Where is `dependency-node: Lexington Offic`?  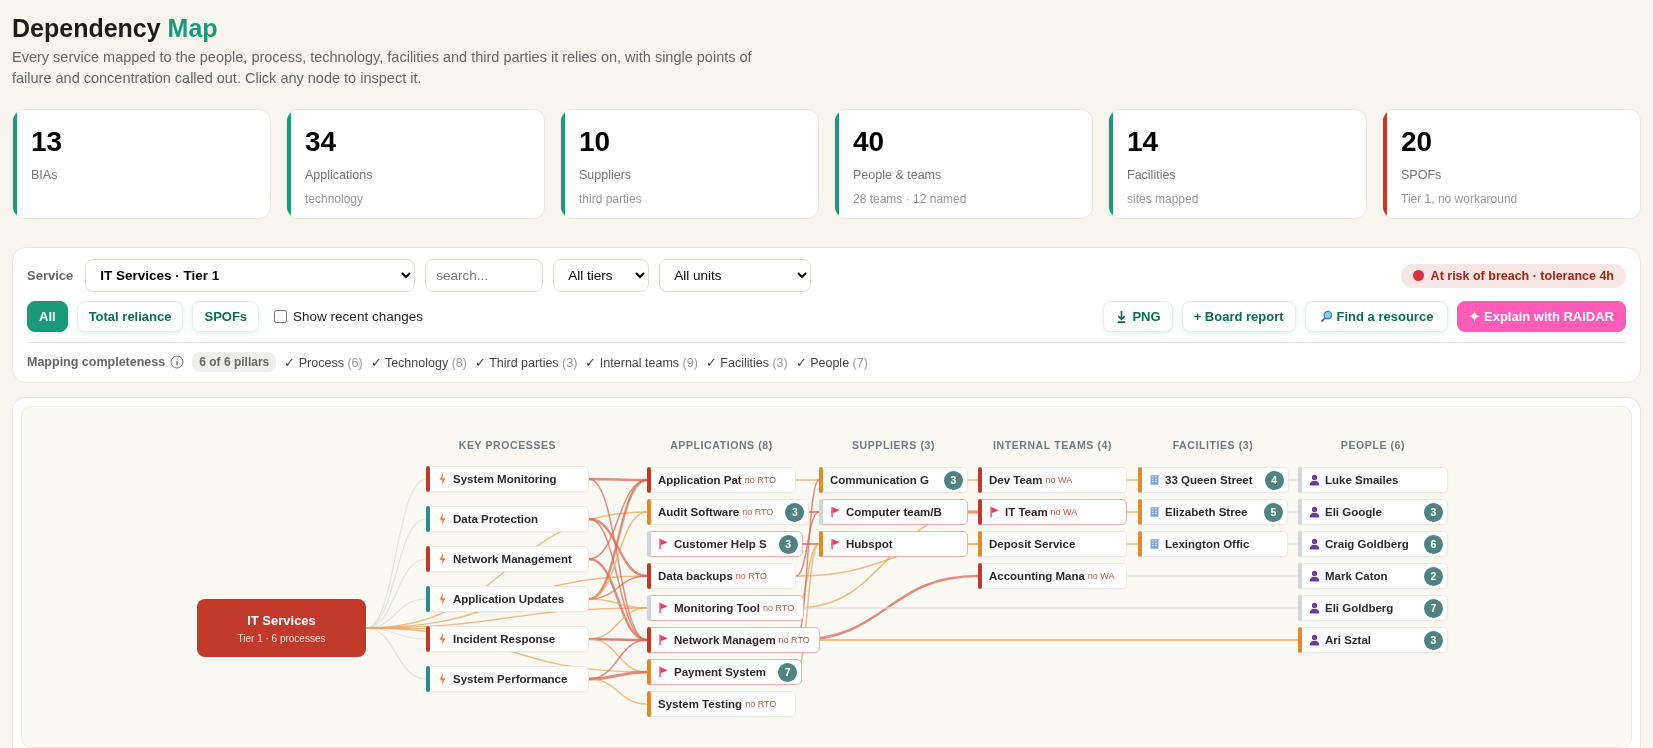
dependency-node: Lexington Offic is located at coordinates (1213, 544).